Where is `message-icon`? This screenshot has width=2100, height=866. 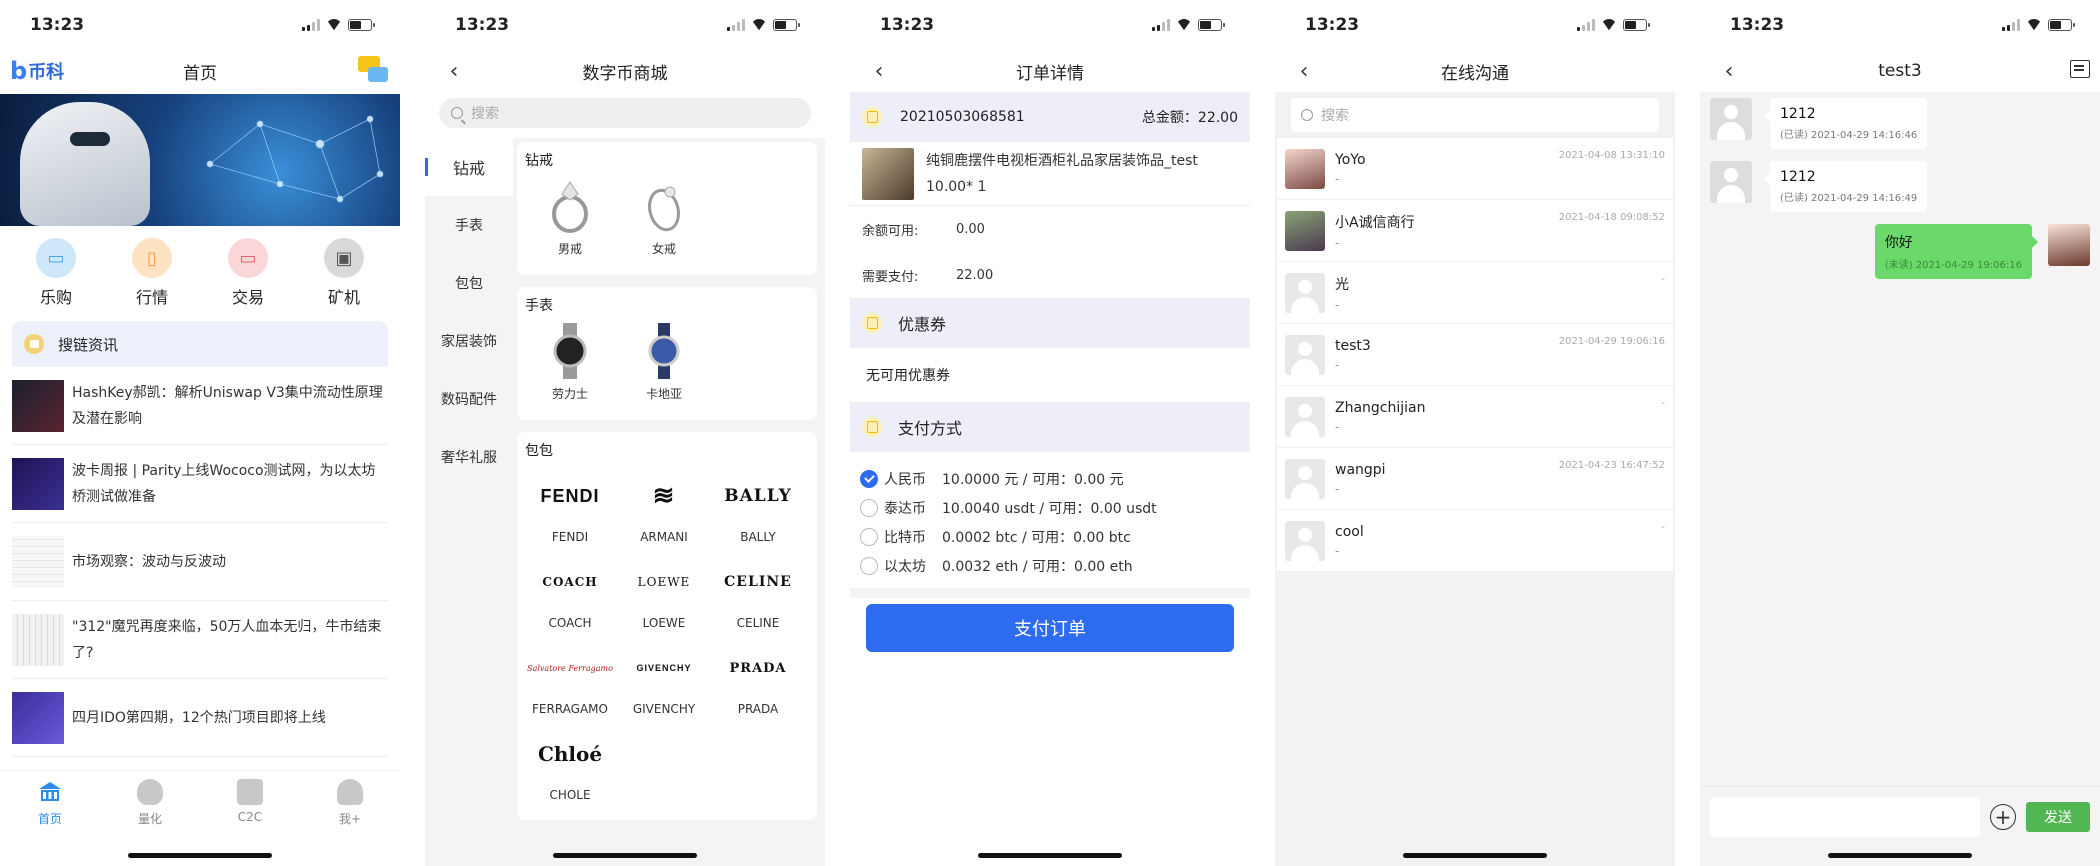
message-icon is located at coordinates (373, 69).